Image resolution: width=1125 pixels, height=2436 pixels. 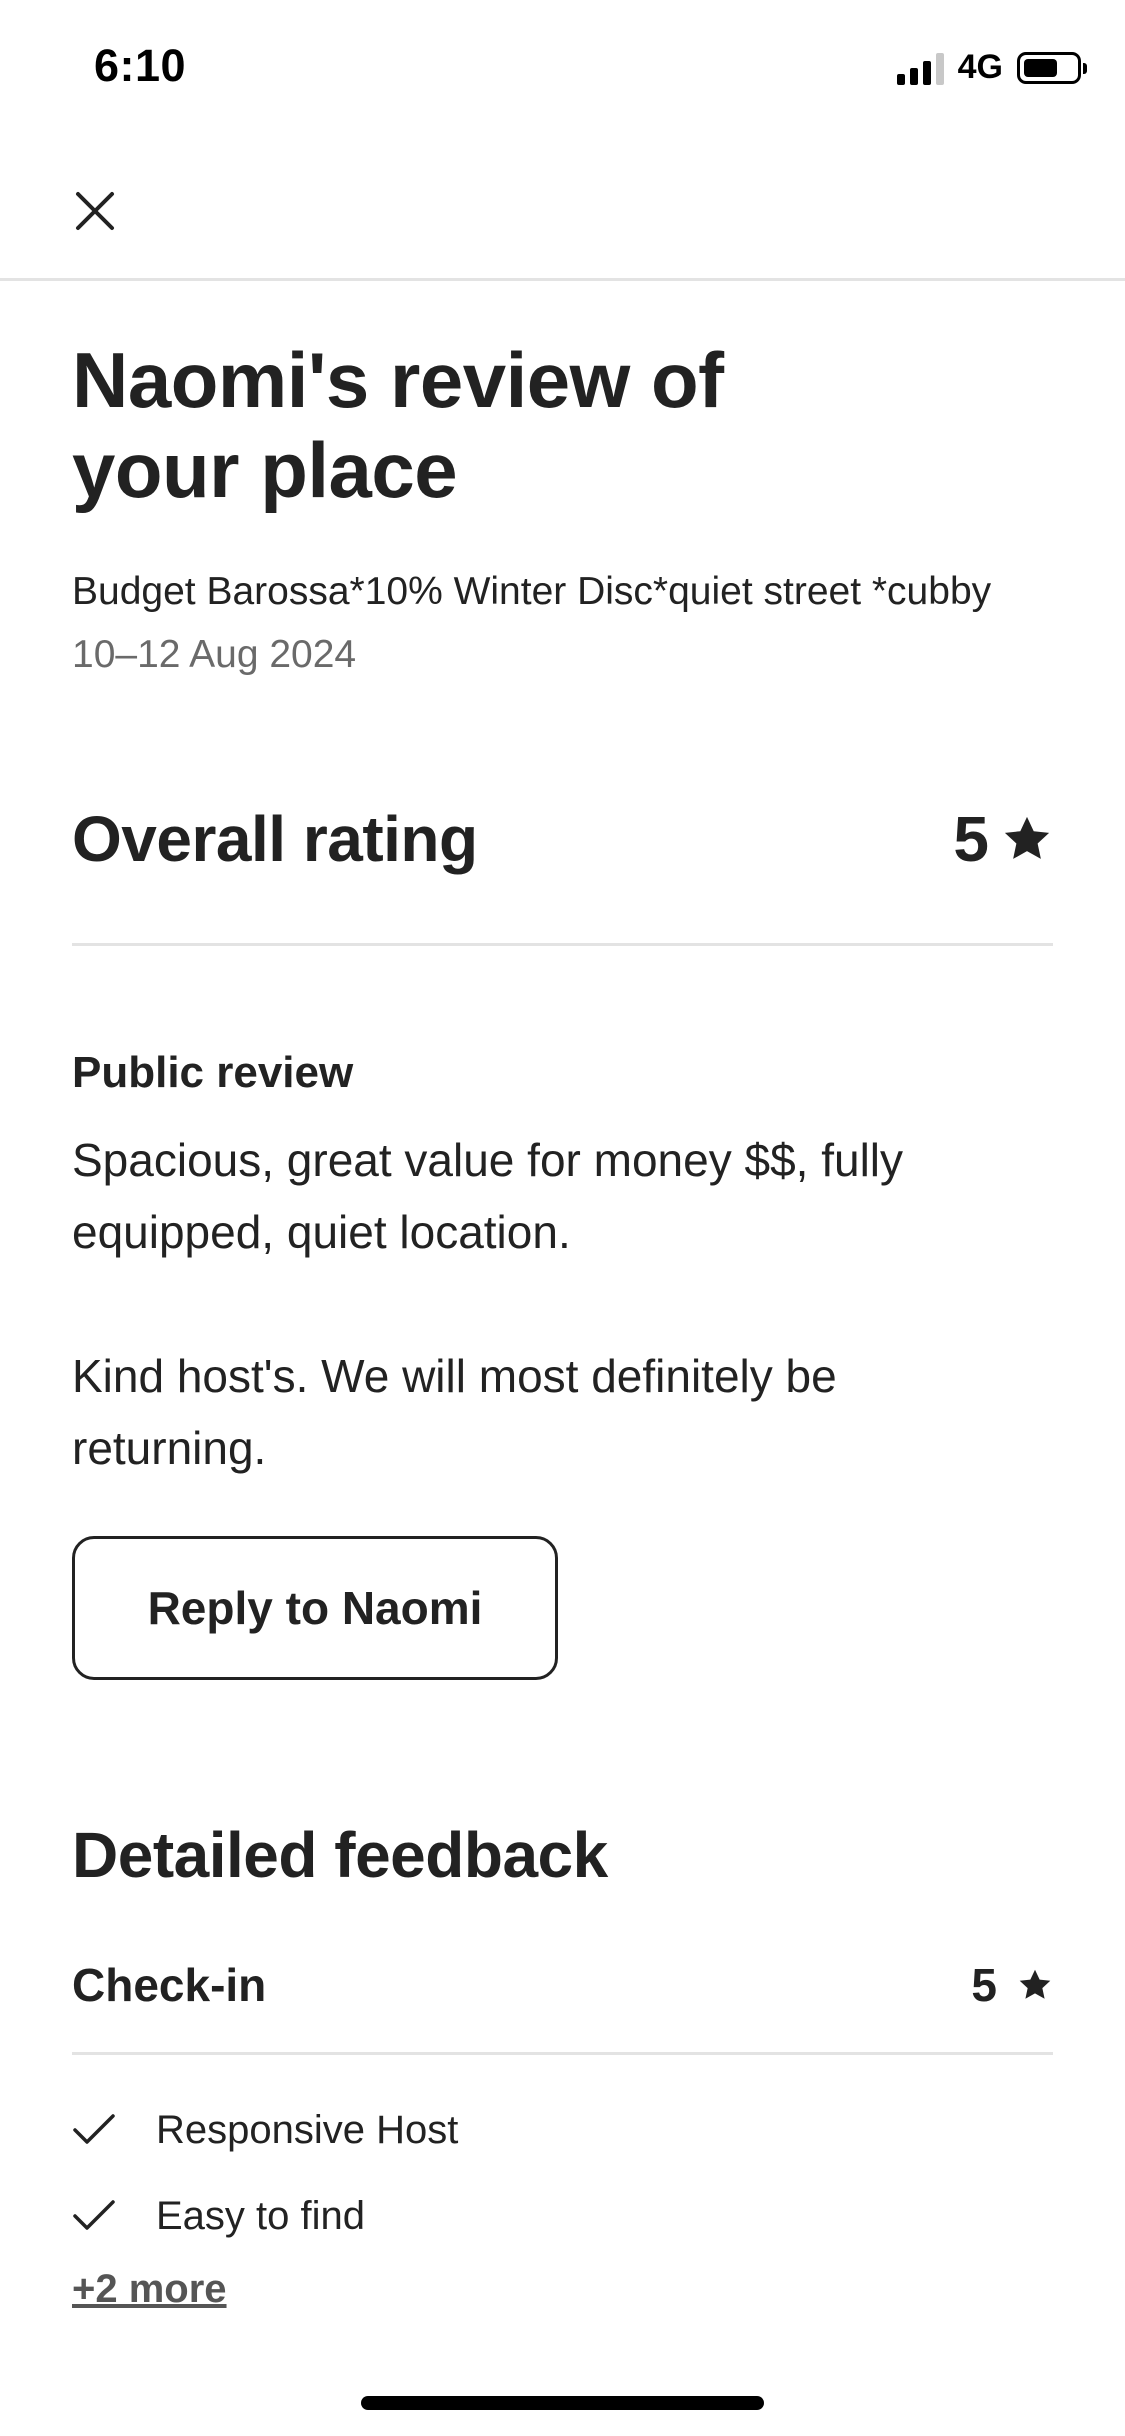 What do you see at coordinates (398, 425) in the screenshot?
I see `page-title: Naomi's review of your place` at bounding box center [398, 425].